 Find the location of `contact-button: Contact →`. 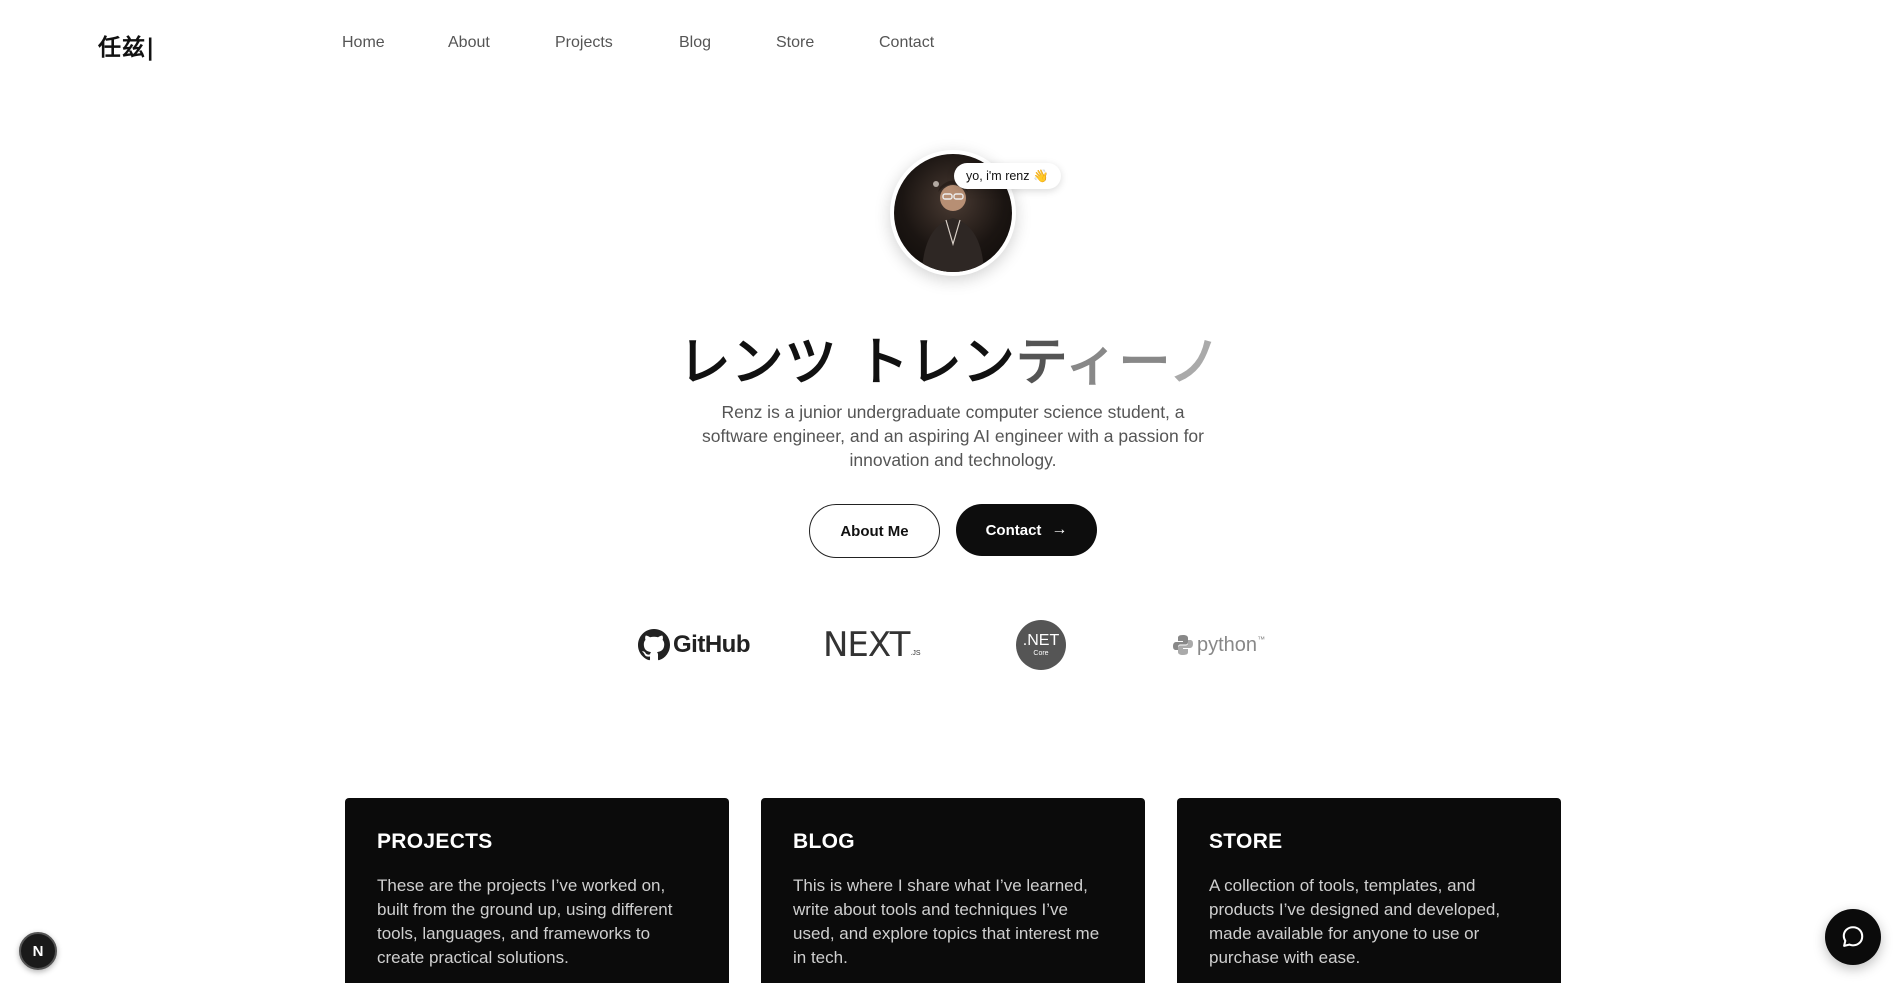

contact-button: Contact → is located at coordinates (1026, 530).